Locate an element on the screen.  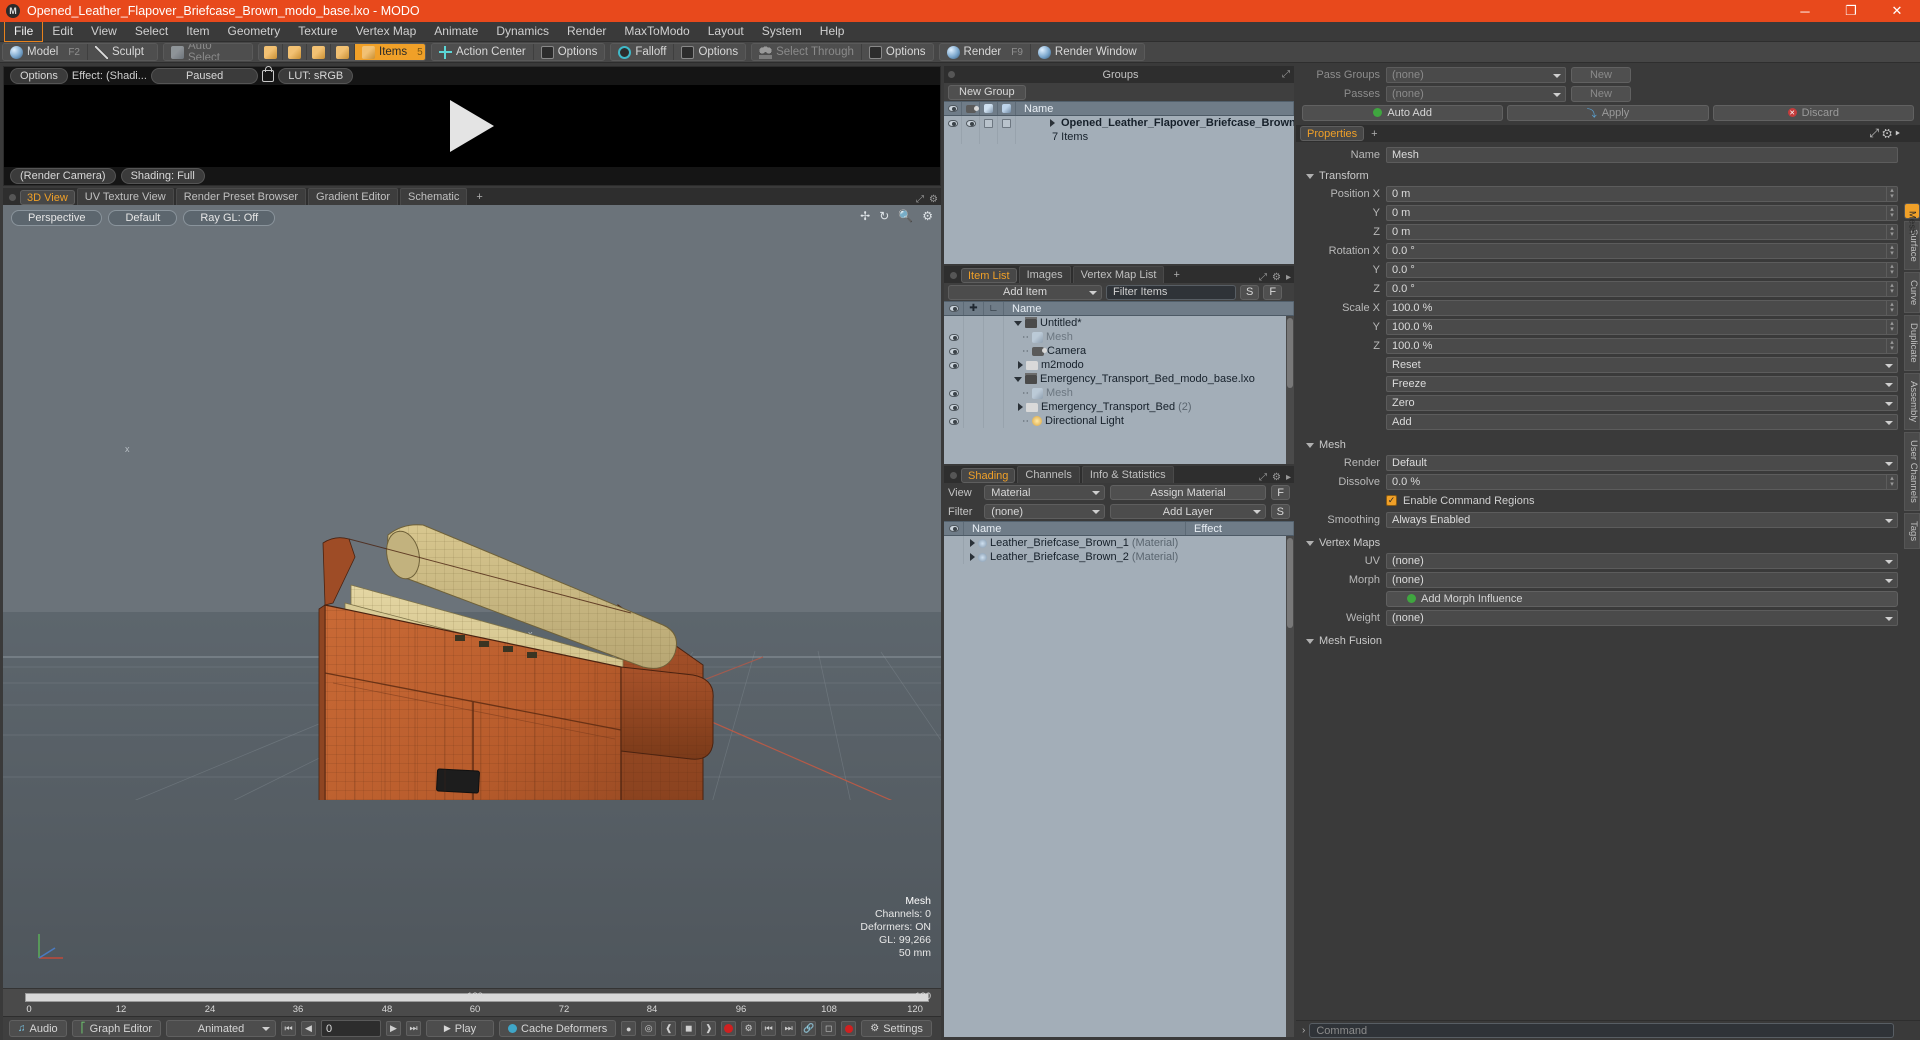
menu-item-view: View is located at coordinates (104, 31).